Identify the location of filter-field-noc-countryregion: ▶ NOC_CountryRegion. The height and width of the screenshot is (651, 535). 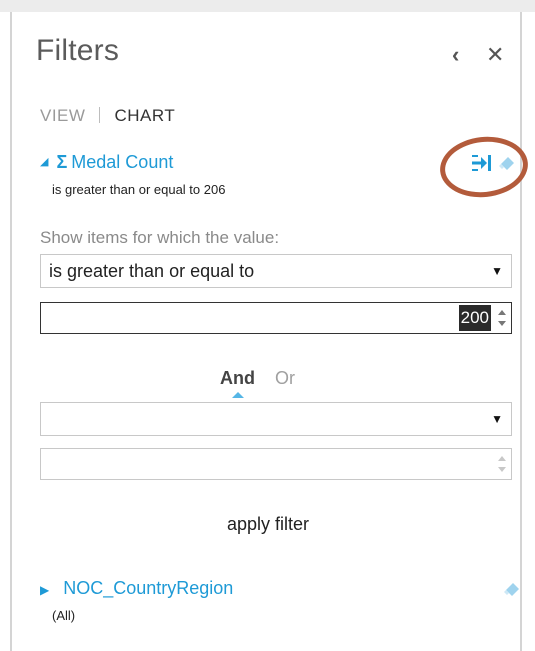
(136, 588).